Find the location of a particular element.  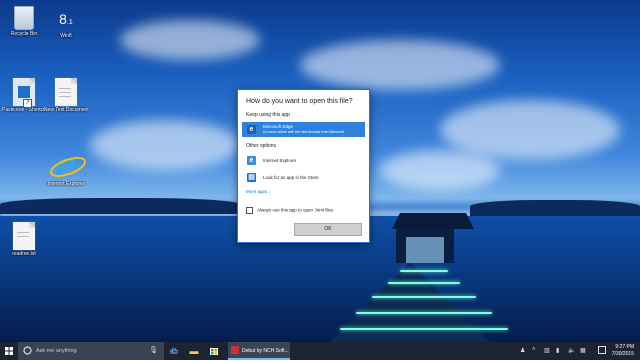

desktop-icon-internet-explorer: e Internet Explorer is located at coordinates (66, 167).